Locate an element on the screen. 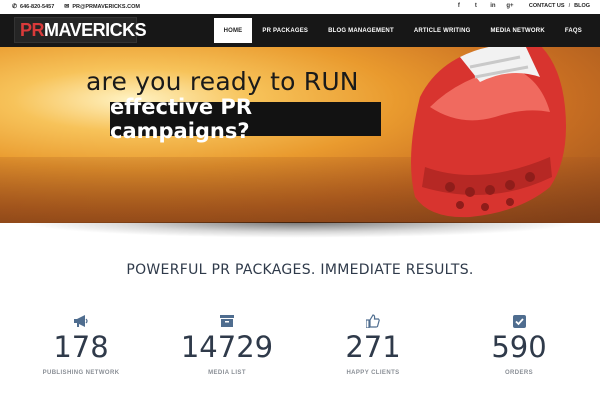 The height and width of the screenshot is (400, 600). envelope-icon: ✉ is located at coordinates (67, 7).